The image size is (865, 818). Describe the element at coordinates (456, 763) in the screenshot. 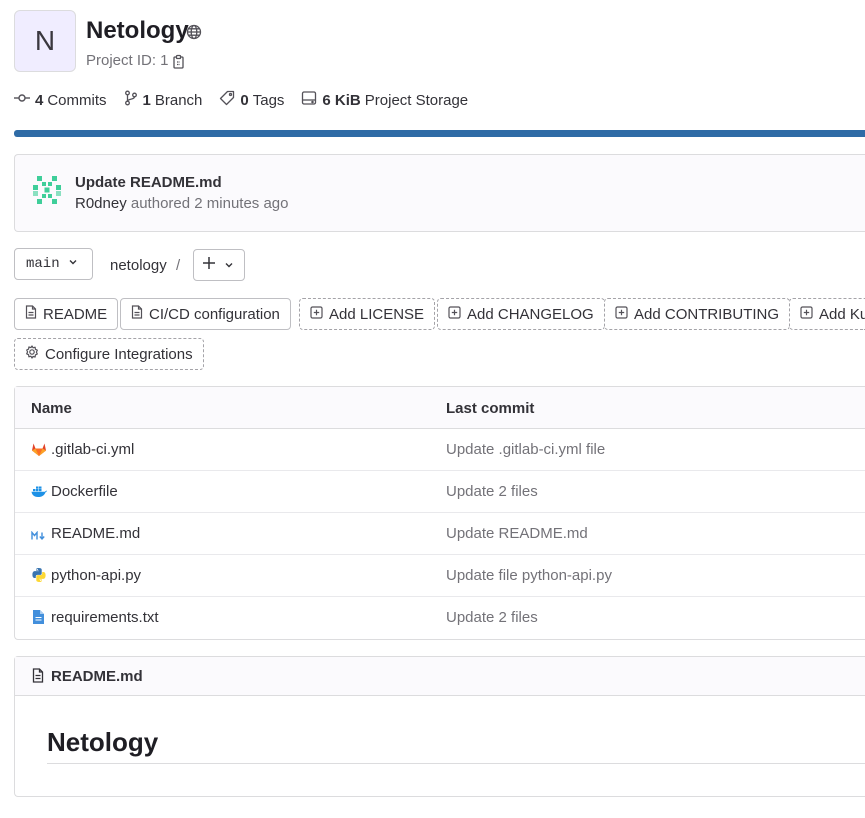

I see `heading-divider` at that location.